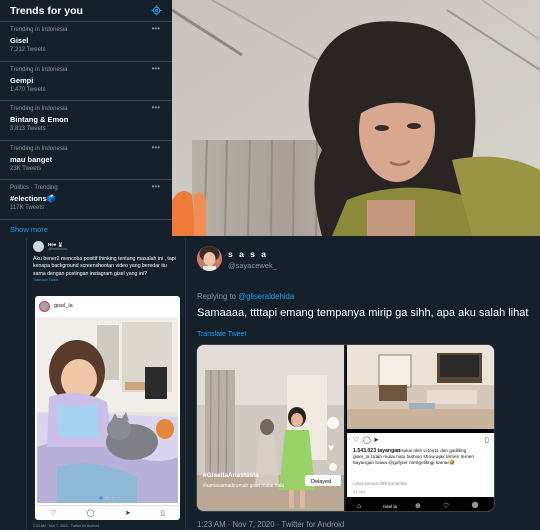 The height and width of the screenshot is (530, 540). I want to click on replying-to: Replying to @gliseraldehida, so click(245, 296).